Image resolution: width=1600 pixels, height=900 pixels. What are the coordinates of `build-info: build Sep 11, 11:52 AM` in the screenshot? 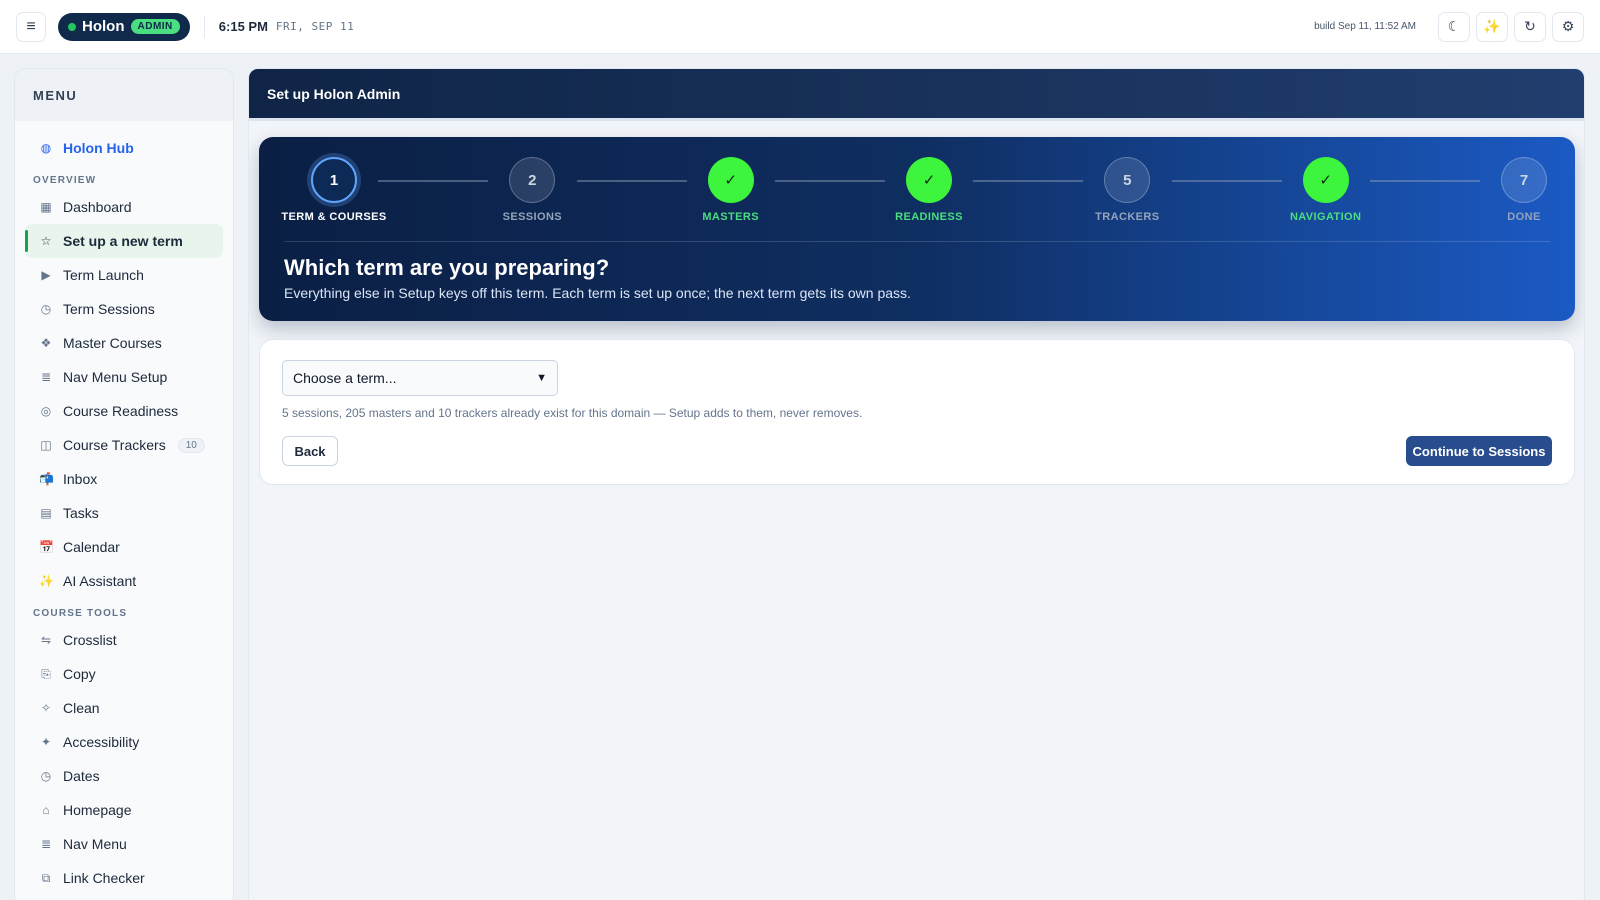 It's located at (1365, 26).